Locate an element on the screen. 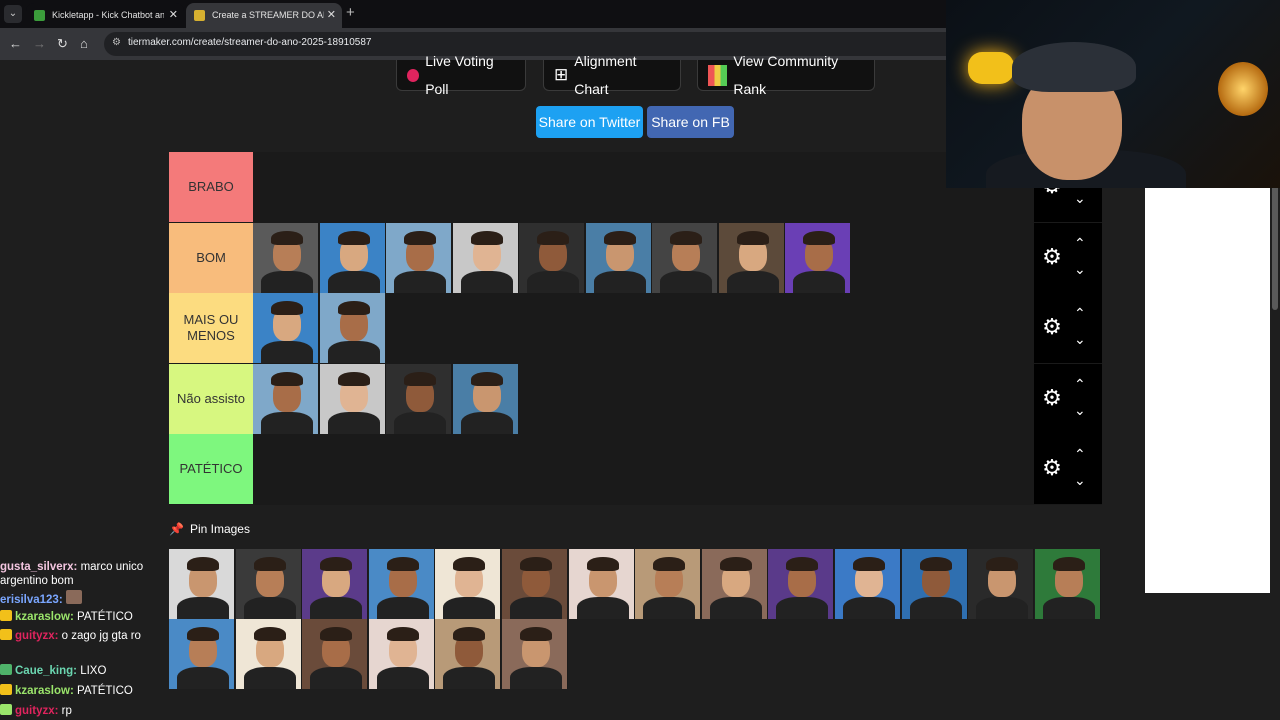 The width and height of the screenshot is (1280, 720). lamp-light is located at coordinates (991, 68).